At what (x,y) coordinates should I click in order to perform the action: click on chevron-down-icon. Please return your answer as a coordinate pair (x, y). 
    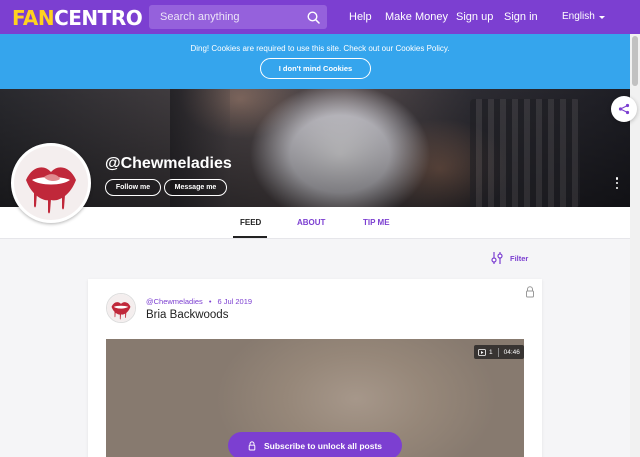
    Looking at the image, I should click on (601, 17).